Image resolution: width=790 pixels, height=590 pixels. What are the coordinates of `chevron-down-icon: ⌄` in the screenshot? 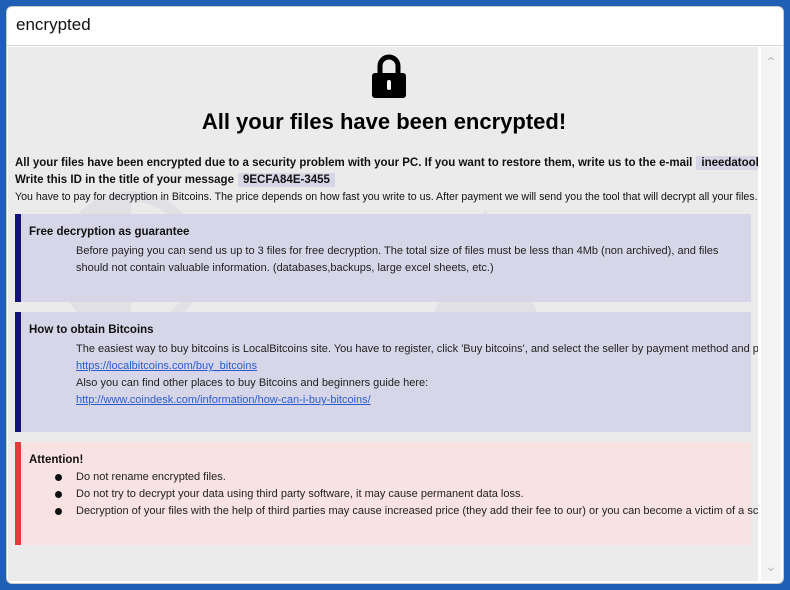 It's located at (771, 567).